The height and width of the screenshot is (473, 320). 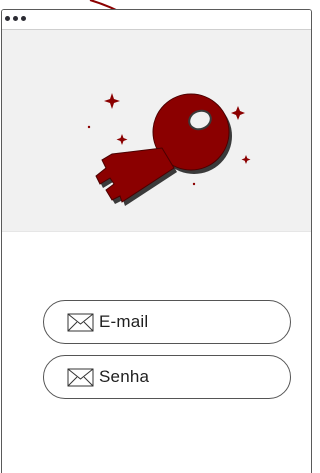 What do you see at coordinates (162, 148) in the screenshot?
I see `key-icon` at bounding box center [162, 148].